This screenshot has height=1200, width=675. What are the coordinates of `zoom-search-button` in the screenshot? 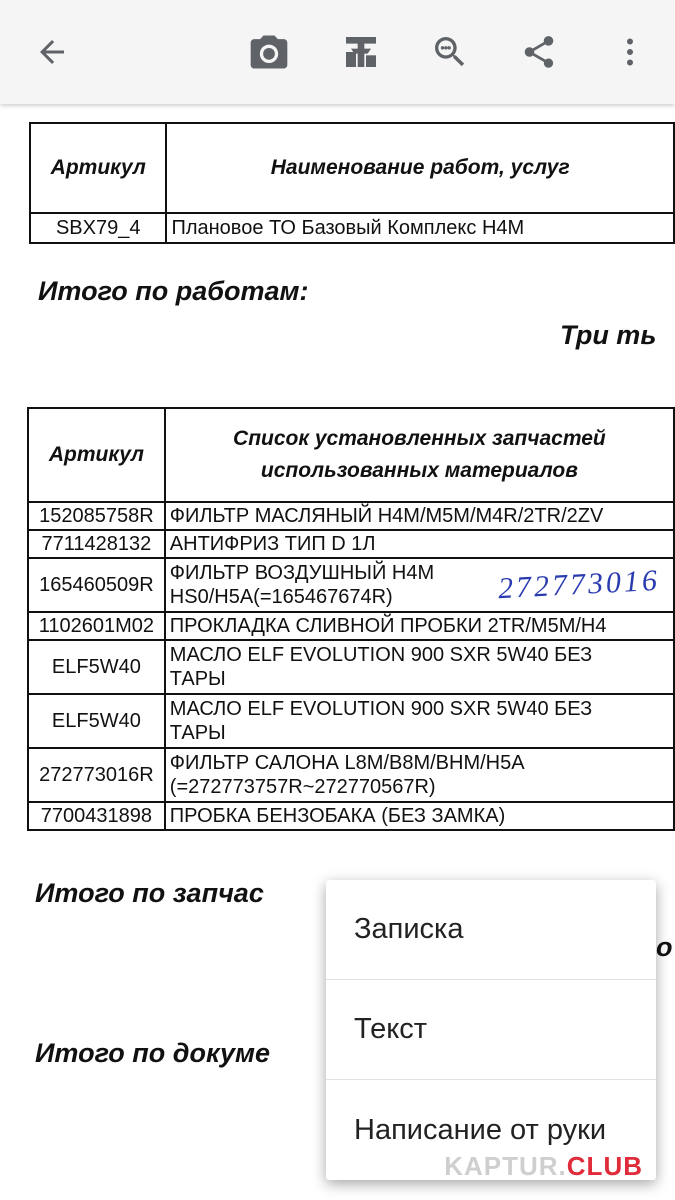 It's located at (450, 52).